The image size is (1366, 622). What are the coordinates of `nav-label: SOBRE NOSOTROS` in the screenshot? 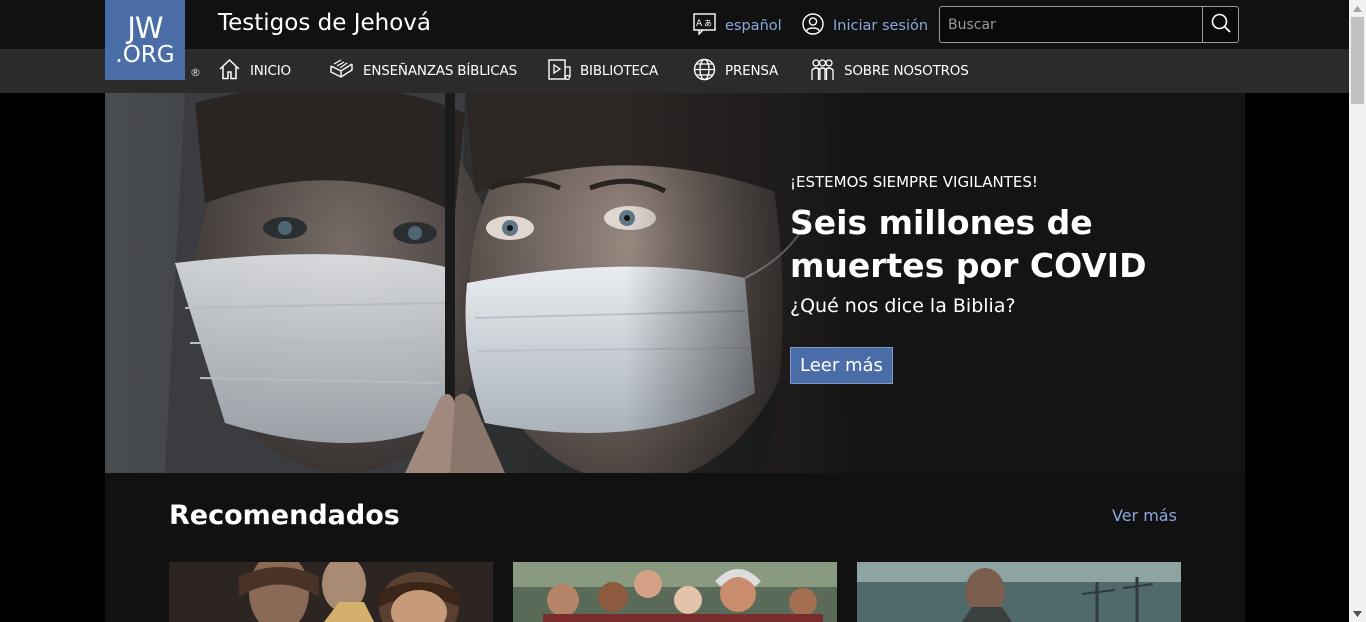 It's located at (906, 71).